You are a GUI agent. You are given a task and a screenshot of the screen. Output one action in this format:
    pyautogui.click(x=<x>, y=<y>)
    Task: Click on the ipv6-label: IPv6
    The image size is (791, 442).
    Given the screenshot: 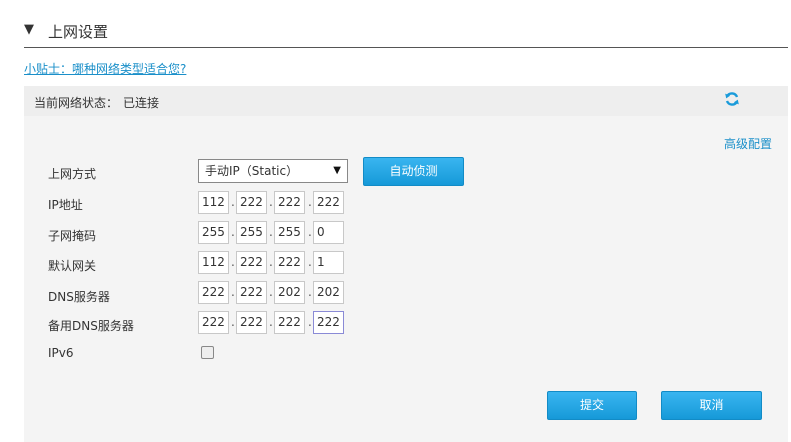 What is the action you would take?
    pyautogui.click(x=61, y=353)
    